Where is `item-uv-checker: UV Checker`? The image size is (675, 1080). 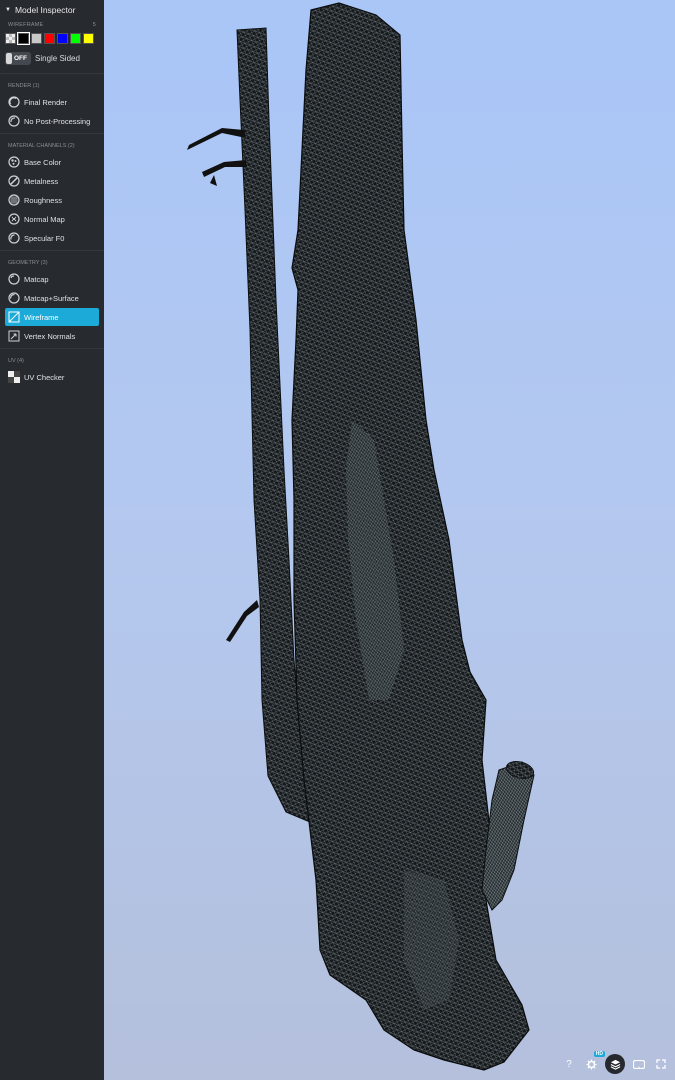
item-uv-checker: UV Checker is located at coordinates (52, 377).